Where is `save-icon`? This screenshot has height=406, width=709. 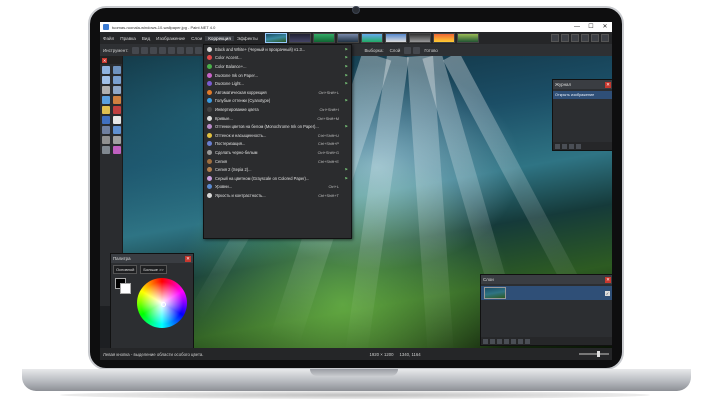
save-icon is located at coordinates (163, 50).